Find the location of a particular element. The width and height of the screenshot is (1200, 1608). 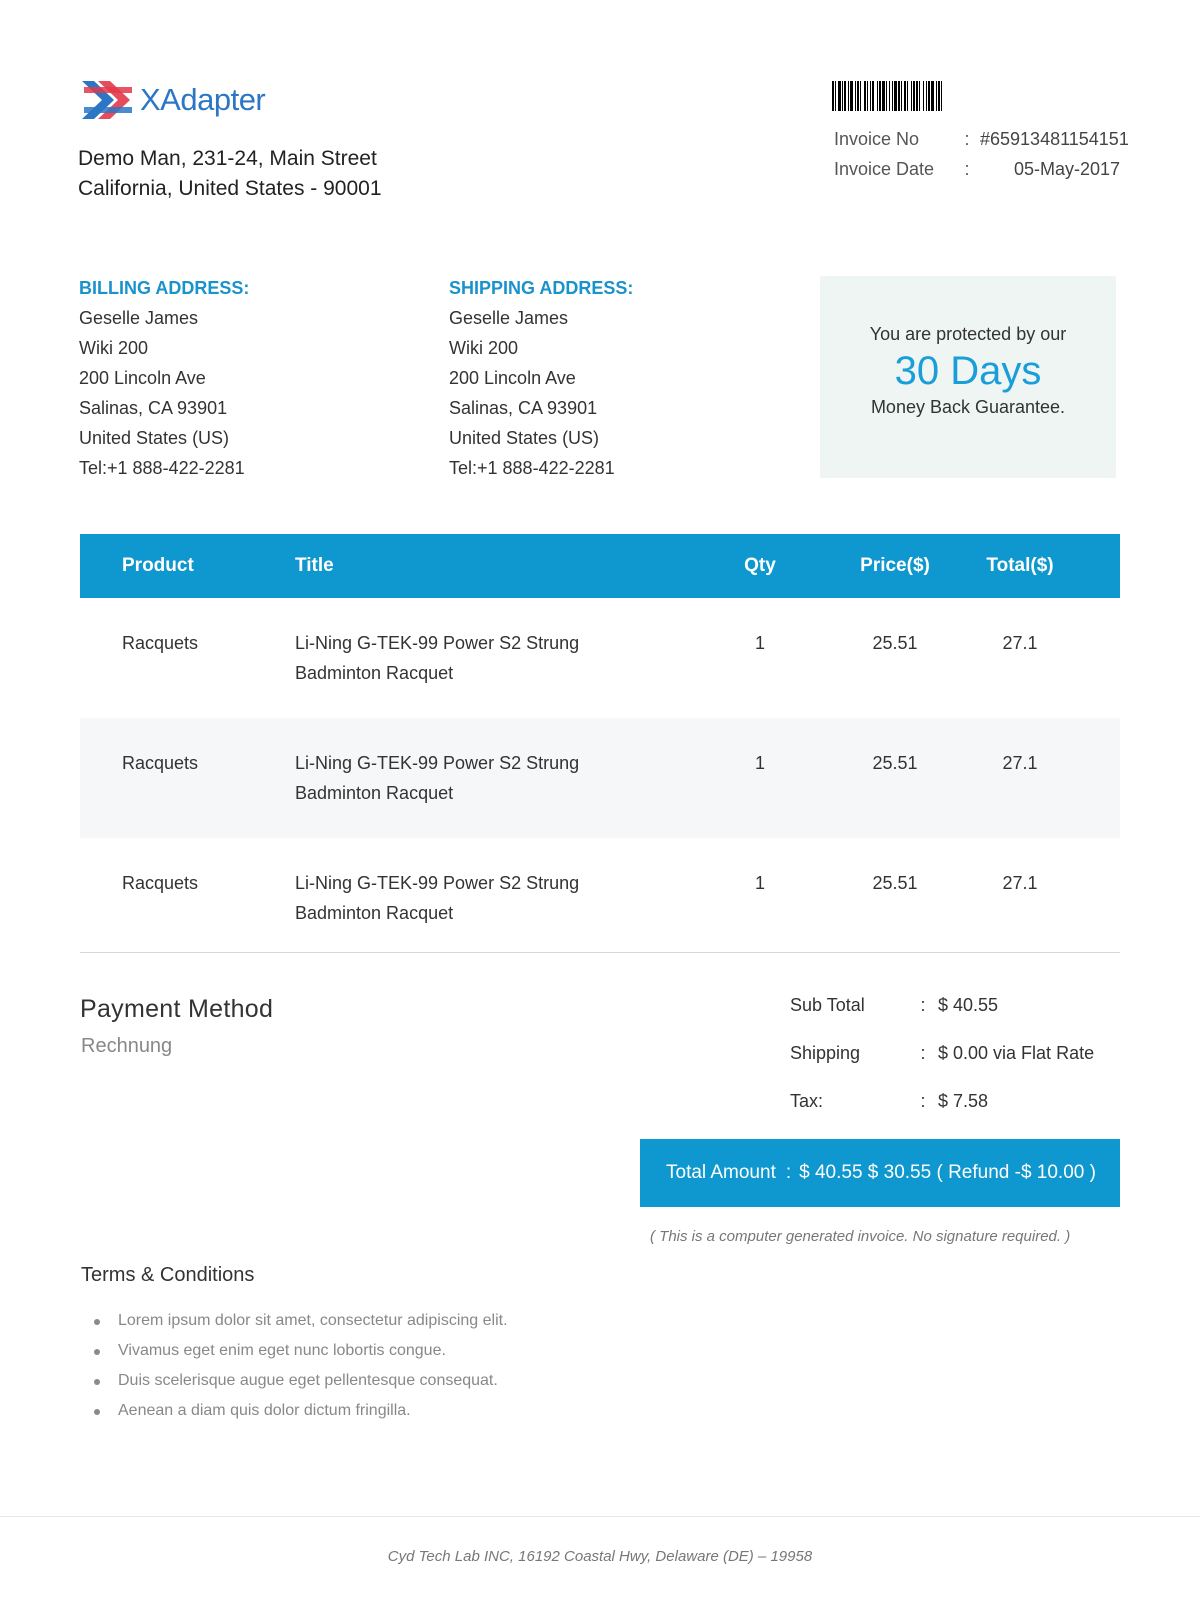

shipping-address-line: Wiki 200 is located at coordinates (484, 348).